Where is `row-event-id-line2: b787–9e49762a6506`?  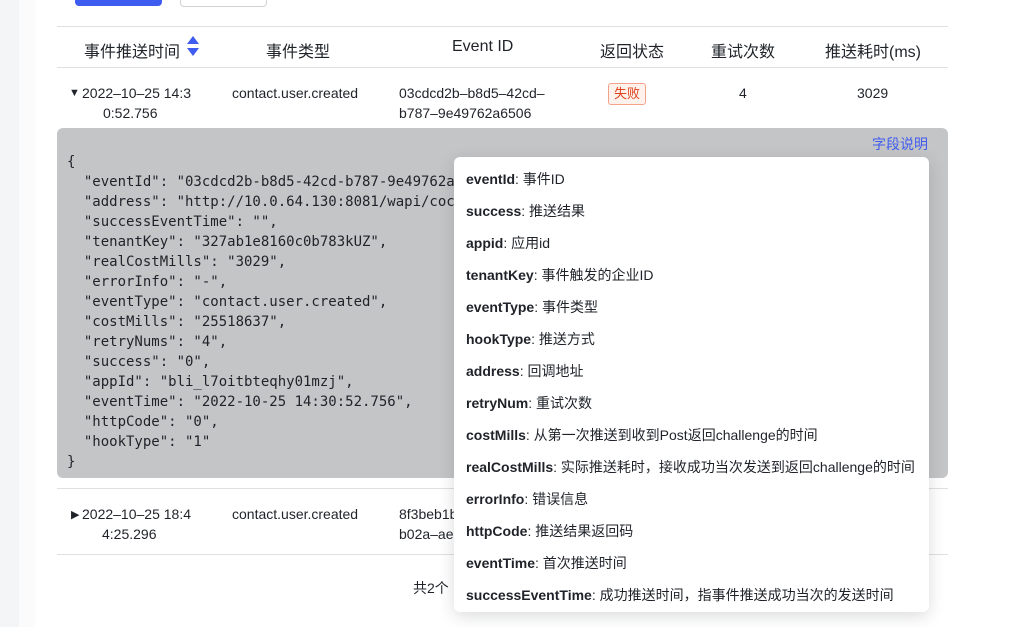 row-event-id-line2: b787–9e49762a6506 is located at coordinates (465, 113).